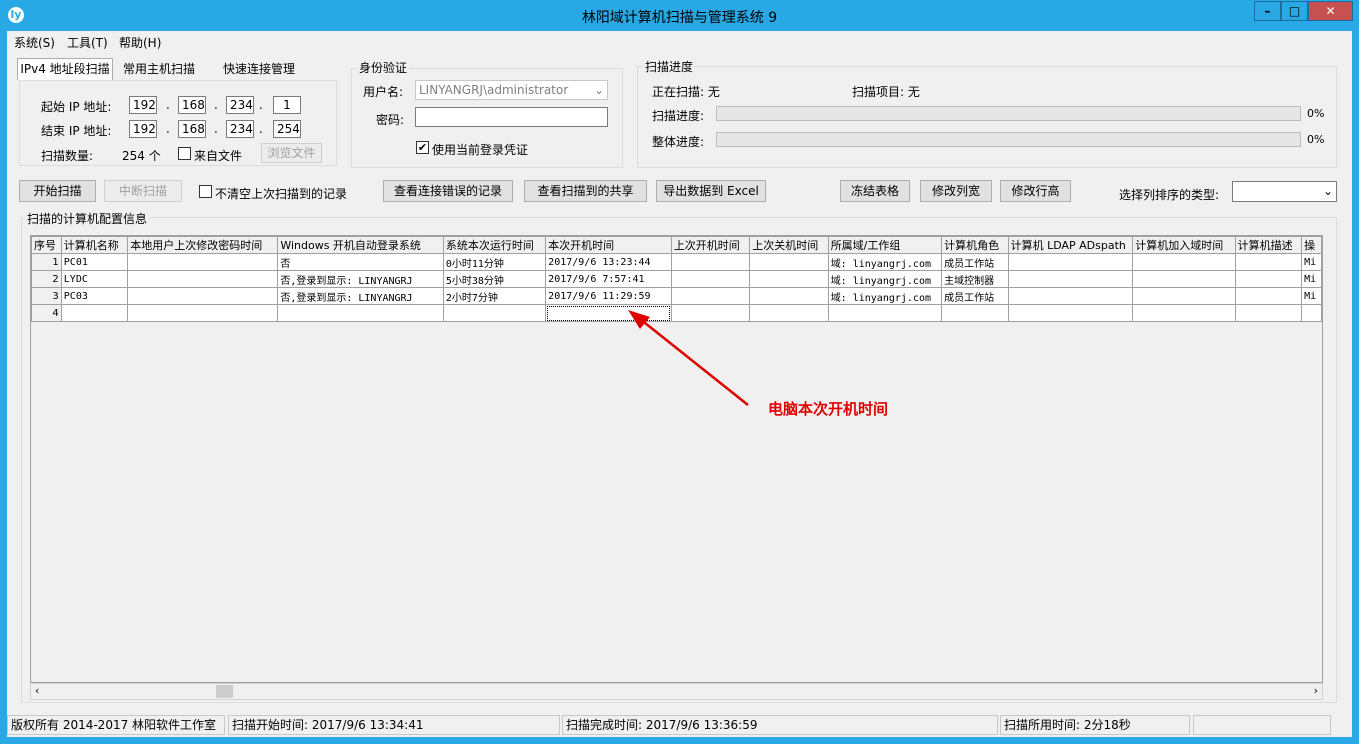 The height and width of the screenshot is (744, 1359). I want to click on column-header: 计算机名称, so click(94, 245).